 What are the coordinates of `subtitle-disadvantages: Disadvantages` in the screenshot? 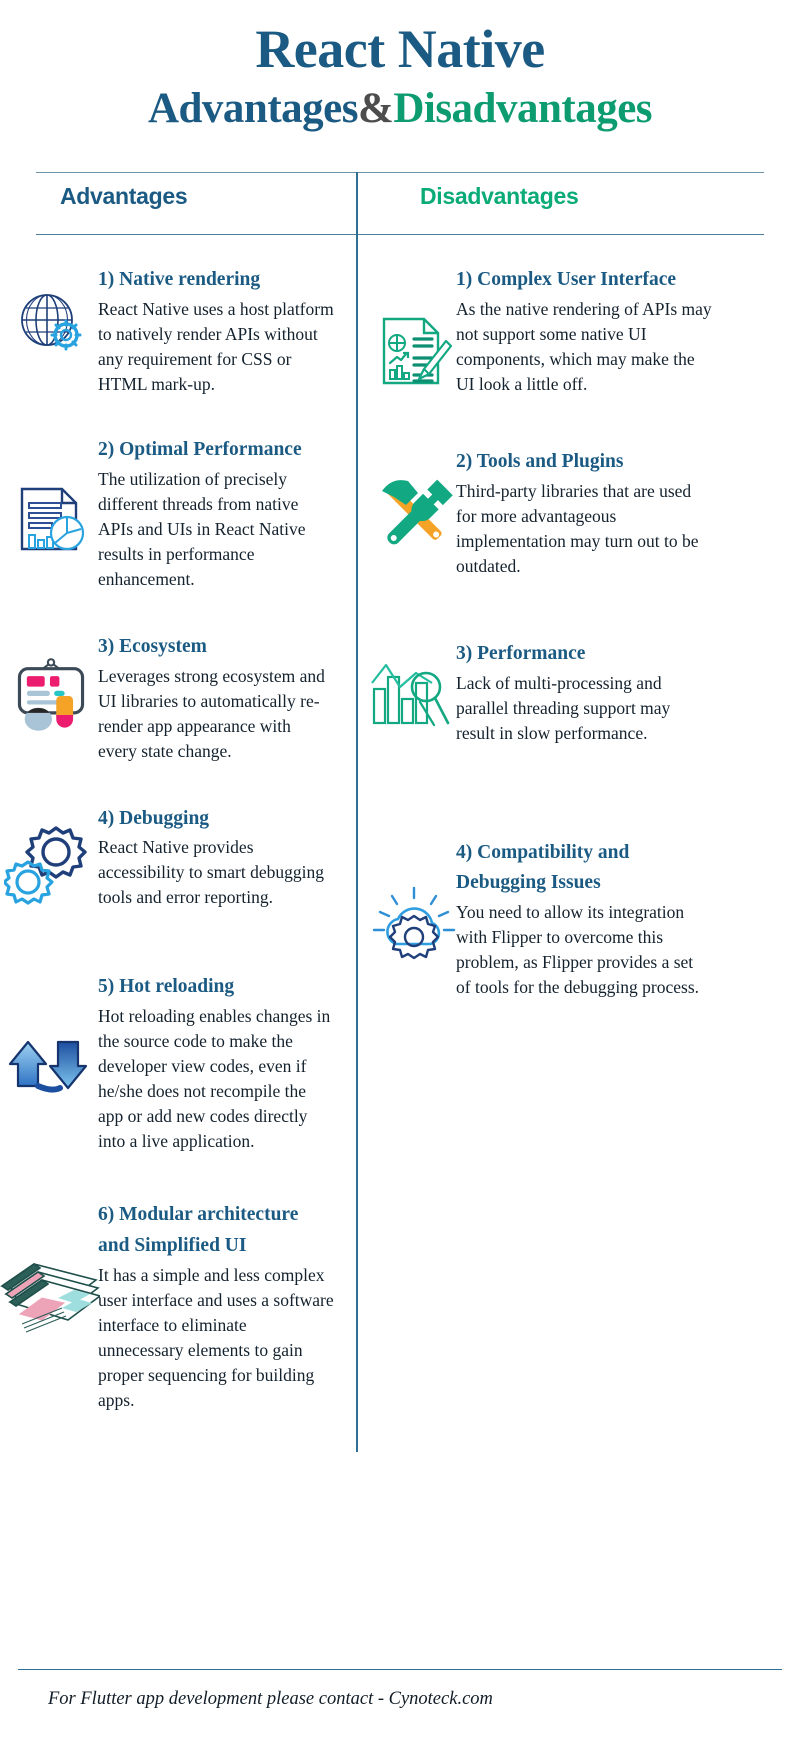 It's located at (523, 108).